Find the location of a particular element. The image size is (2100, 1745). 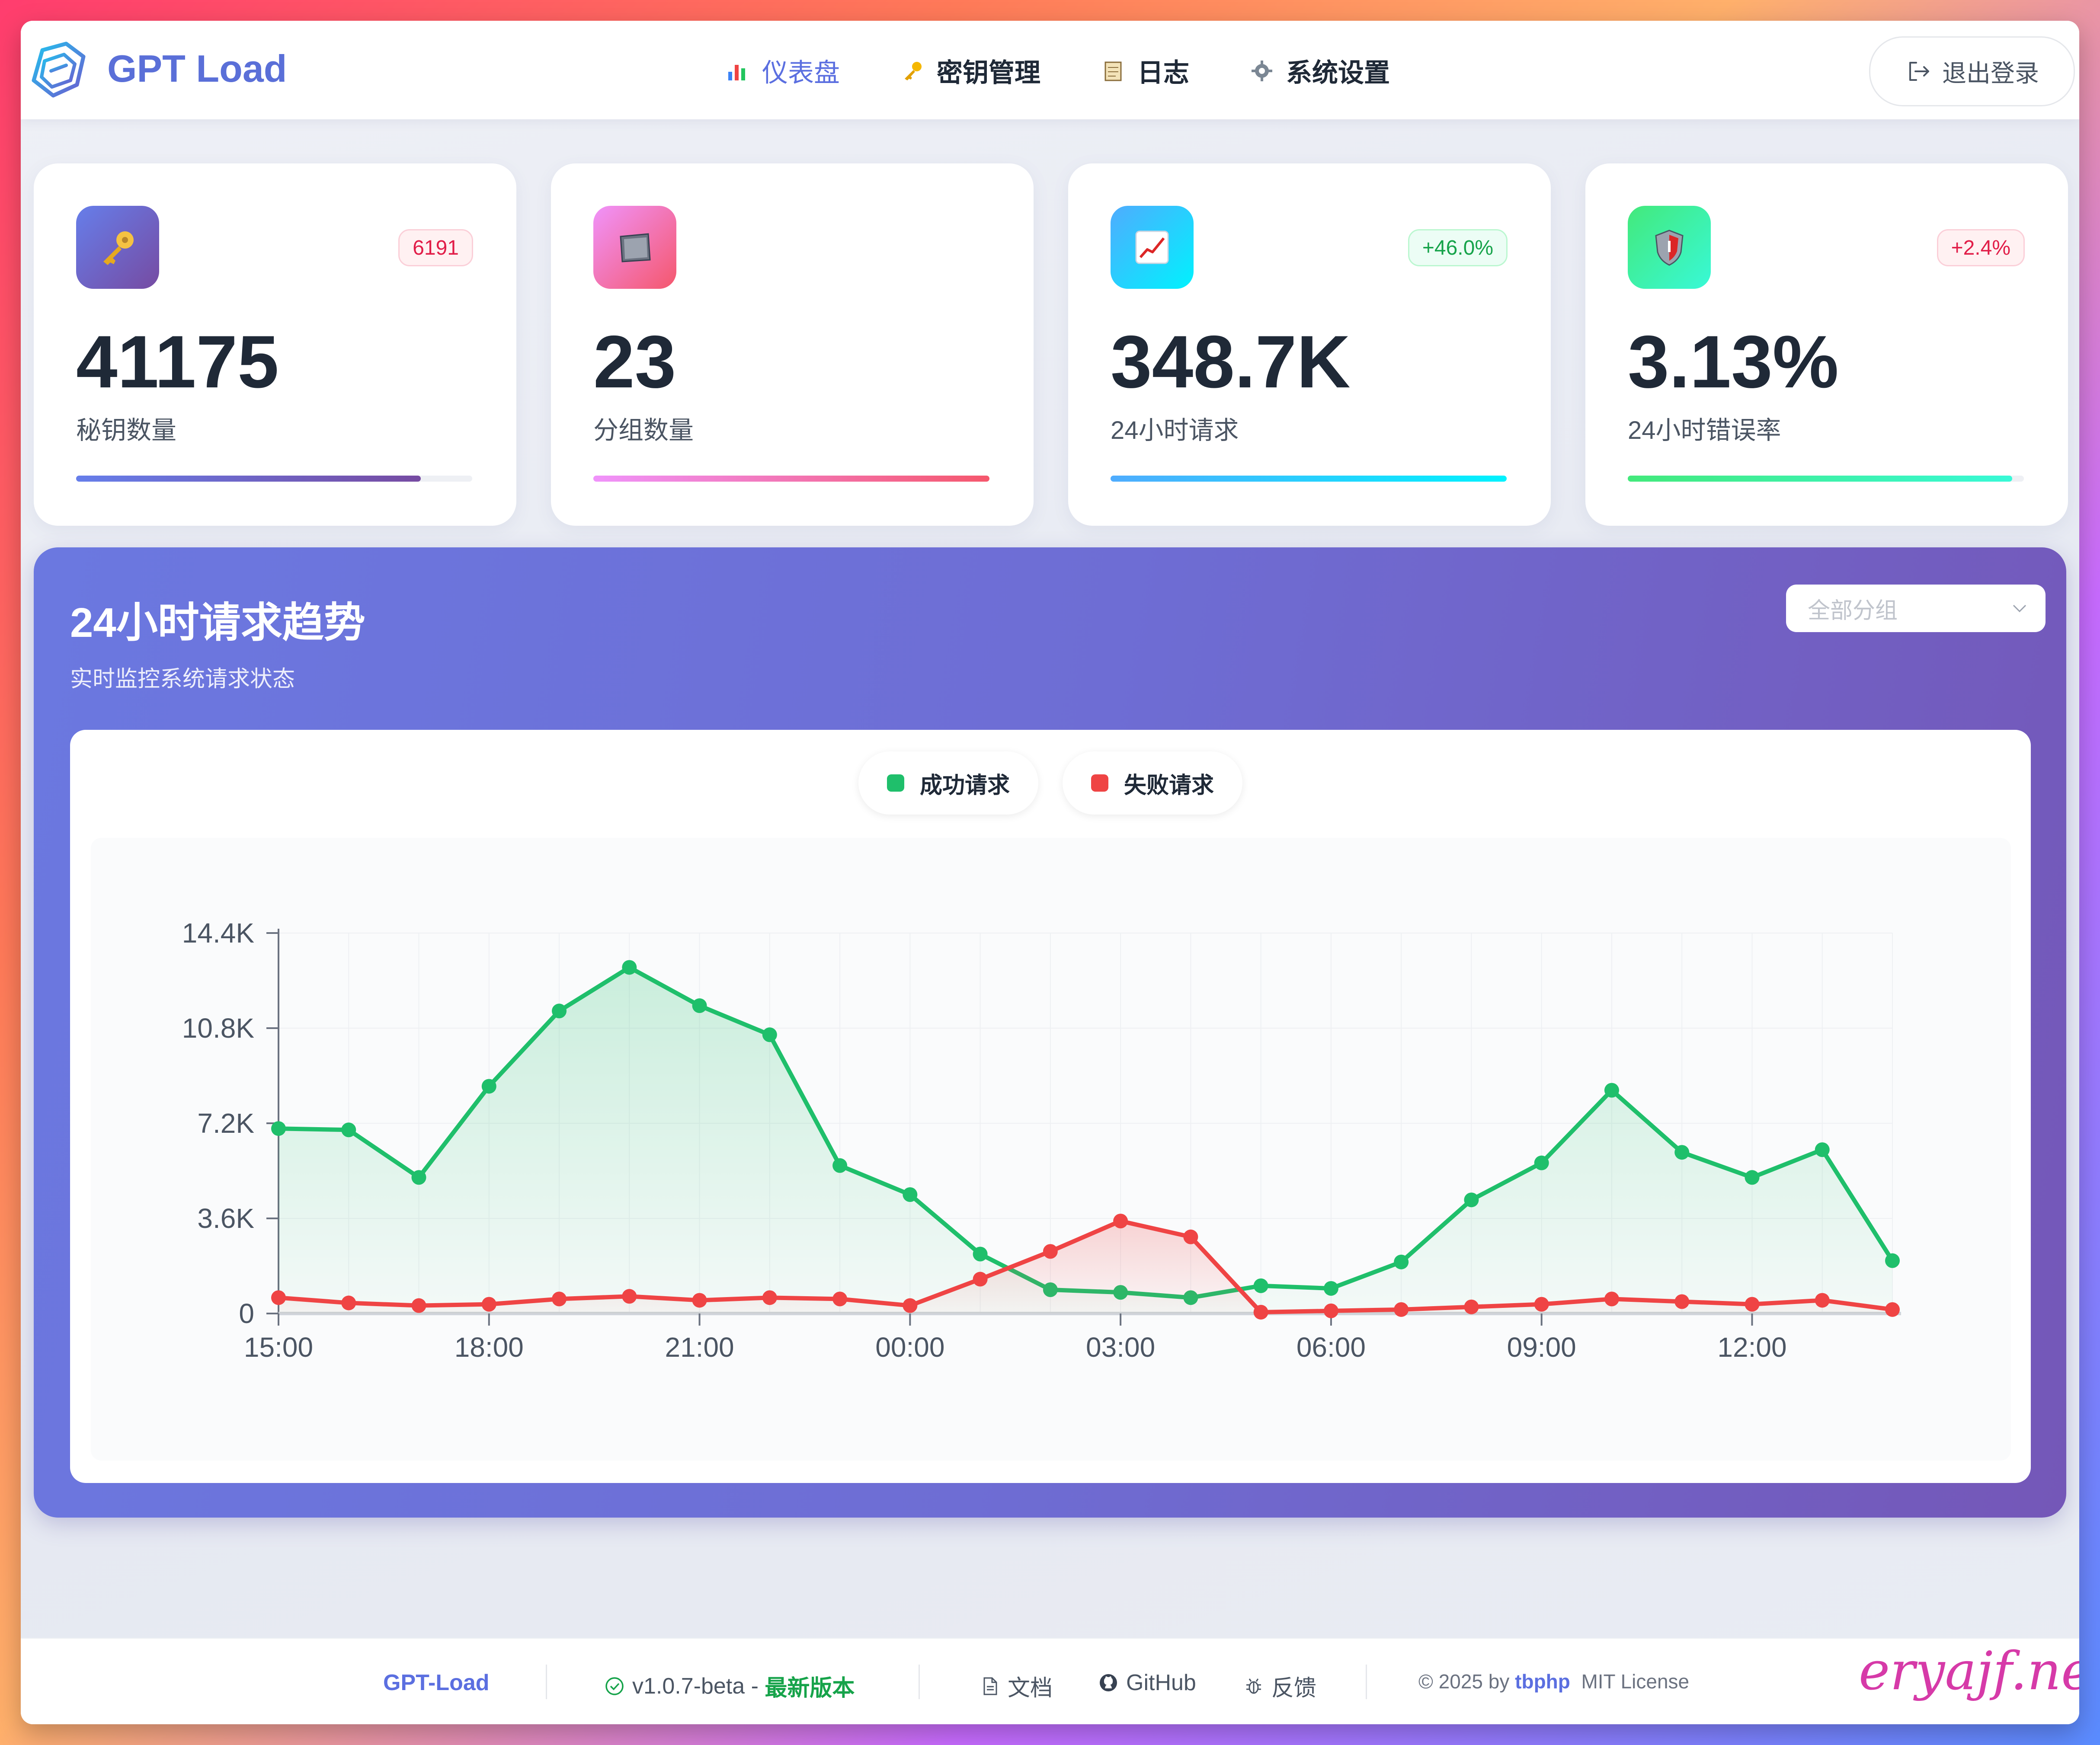

x-tick-label: 09:00 is located at coordinates (1541, 1347).